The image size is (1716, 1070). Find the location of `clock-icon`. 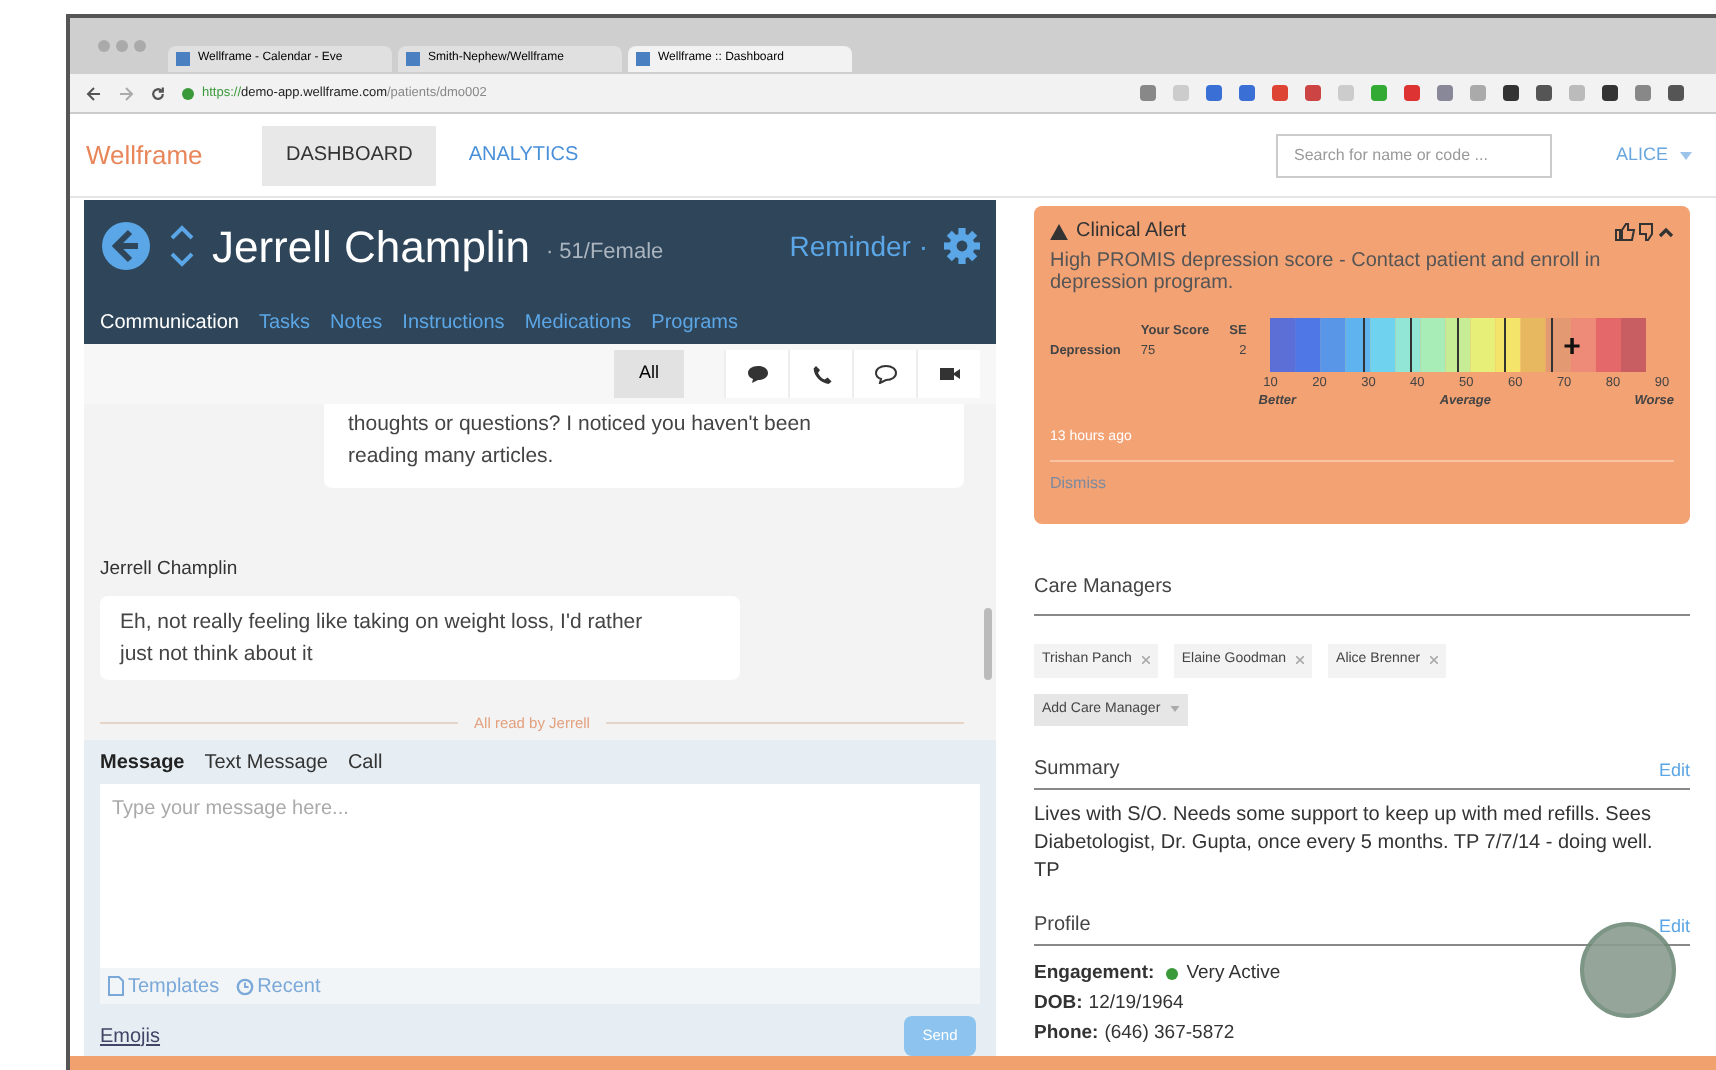

clock-icon is located at coordinates (244, 986).